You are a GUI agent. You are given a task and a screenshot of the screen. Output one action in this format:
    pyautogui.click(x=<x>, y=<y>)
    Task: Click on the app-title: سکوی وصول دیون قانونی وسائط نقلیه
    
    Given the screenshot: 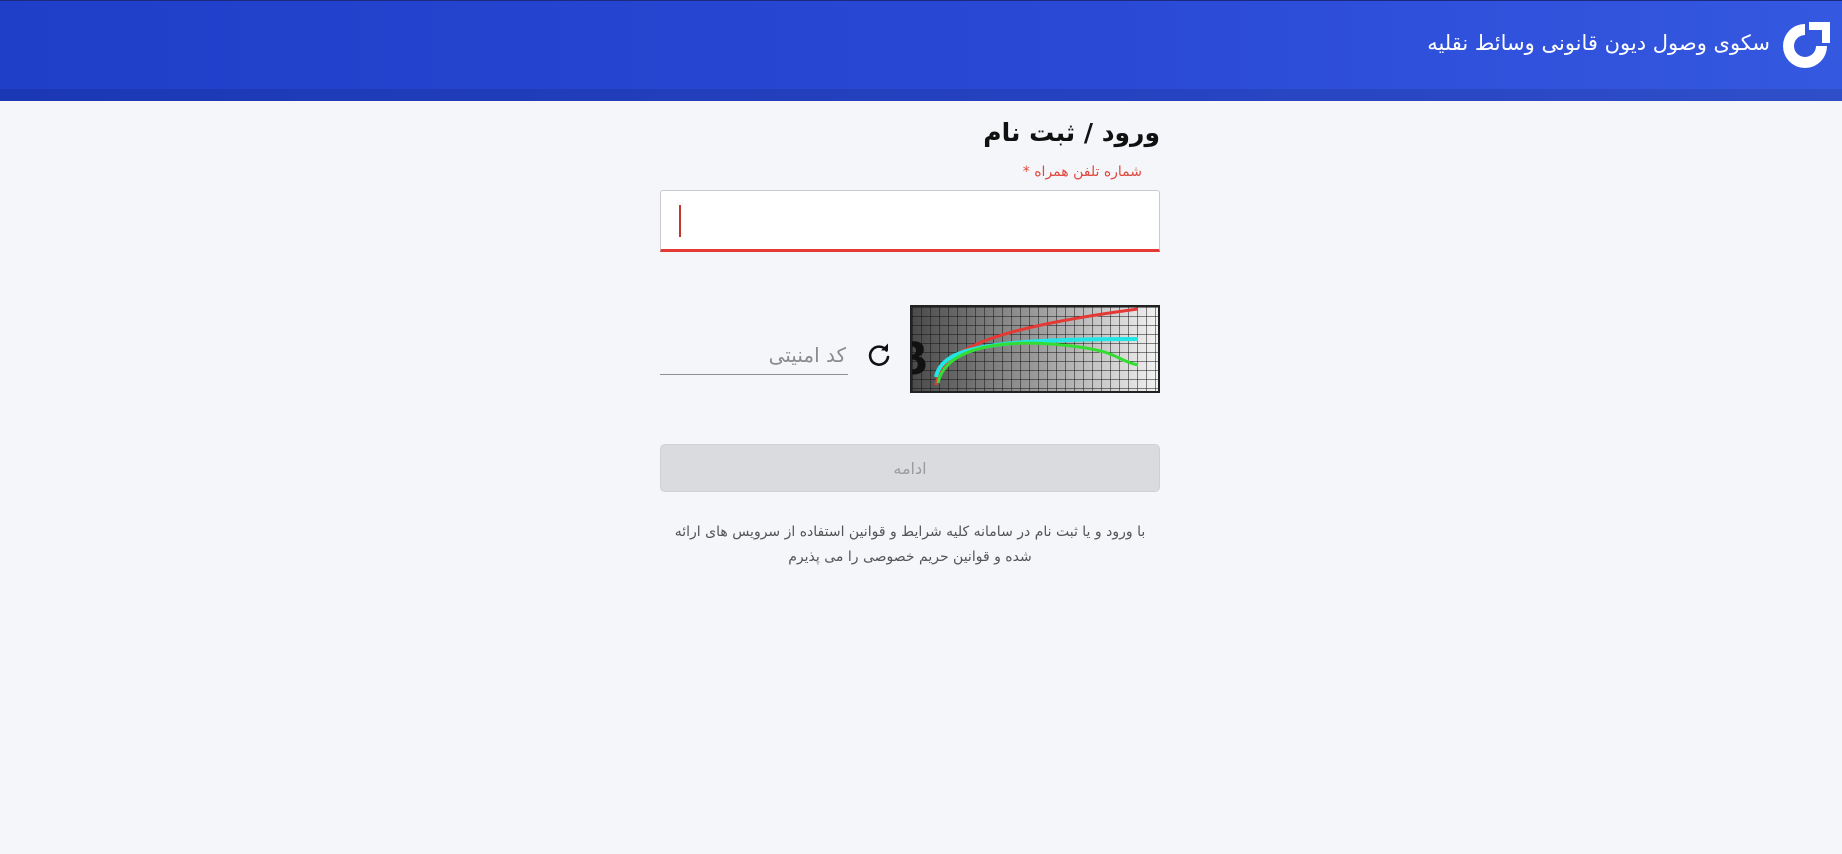 What is the action you would take?
    pyautogui.click(x=1598, y=43)
    